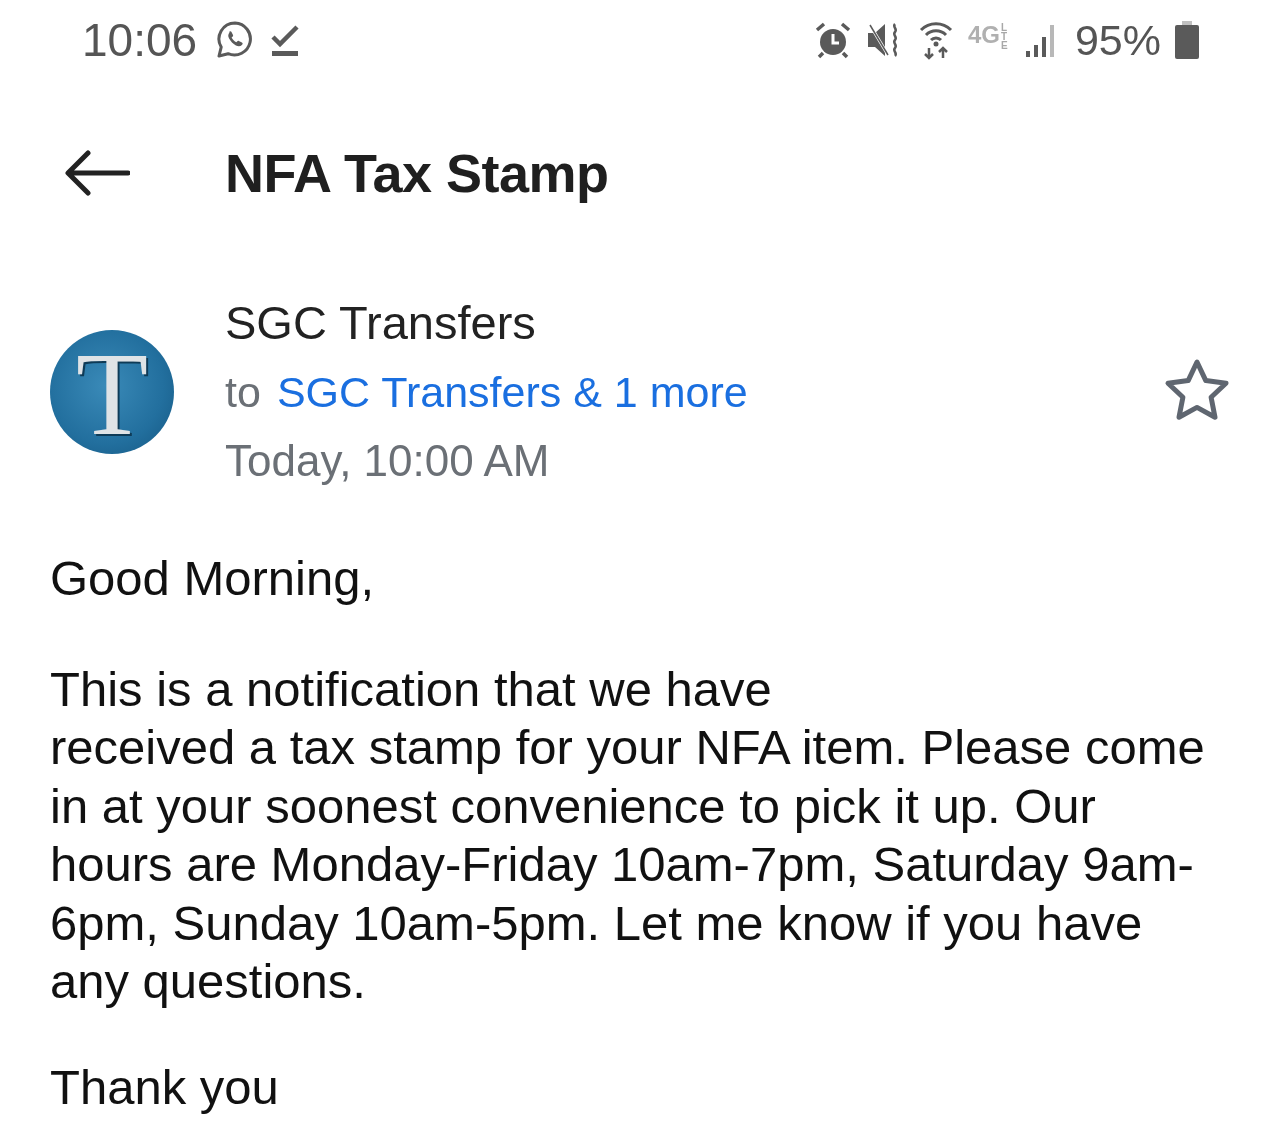  What do you see at coordinates (832, 40) in the screenshot?
I see `alarm-clock-icon` at bounding box center [832, 40].